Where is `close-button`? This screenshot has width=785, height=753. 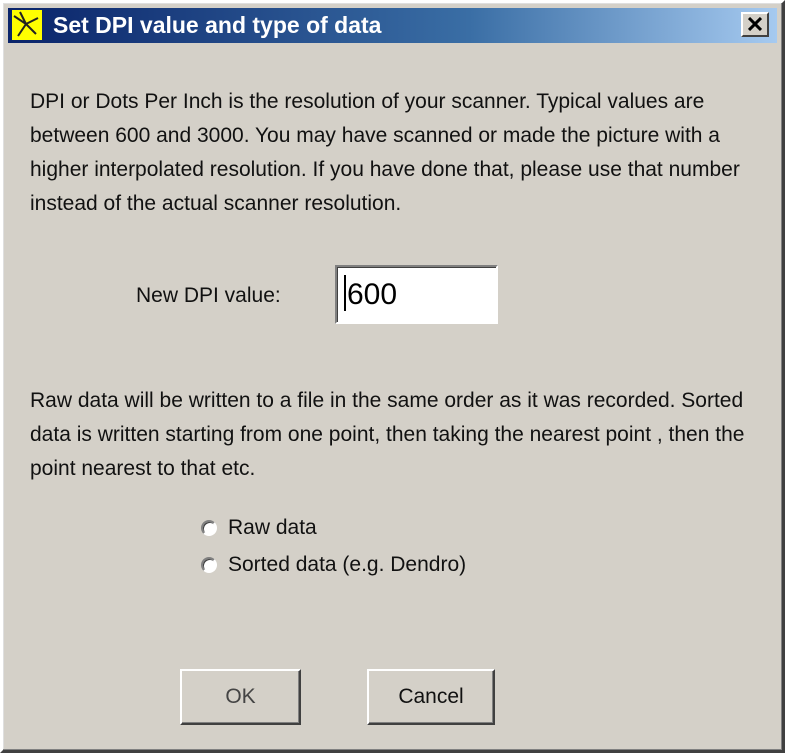
close-button is located at coordinates (755, 24).